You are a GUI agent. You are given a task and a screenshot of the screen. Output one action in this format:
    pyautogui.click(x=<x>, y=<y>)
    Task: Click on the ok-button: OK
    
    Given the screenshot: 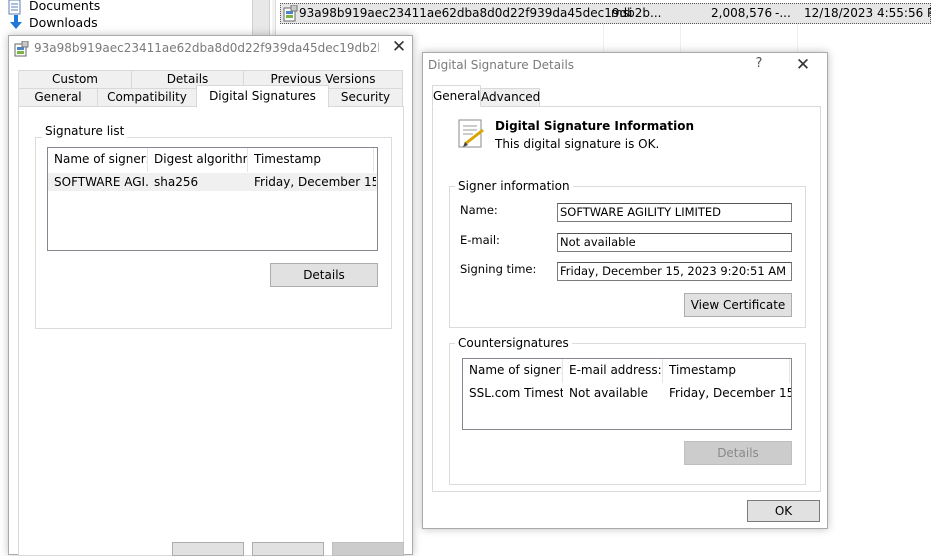 What is the action you would take?
    pyautogui.click(x=783, y=511)
    